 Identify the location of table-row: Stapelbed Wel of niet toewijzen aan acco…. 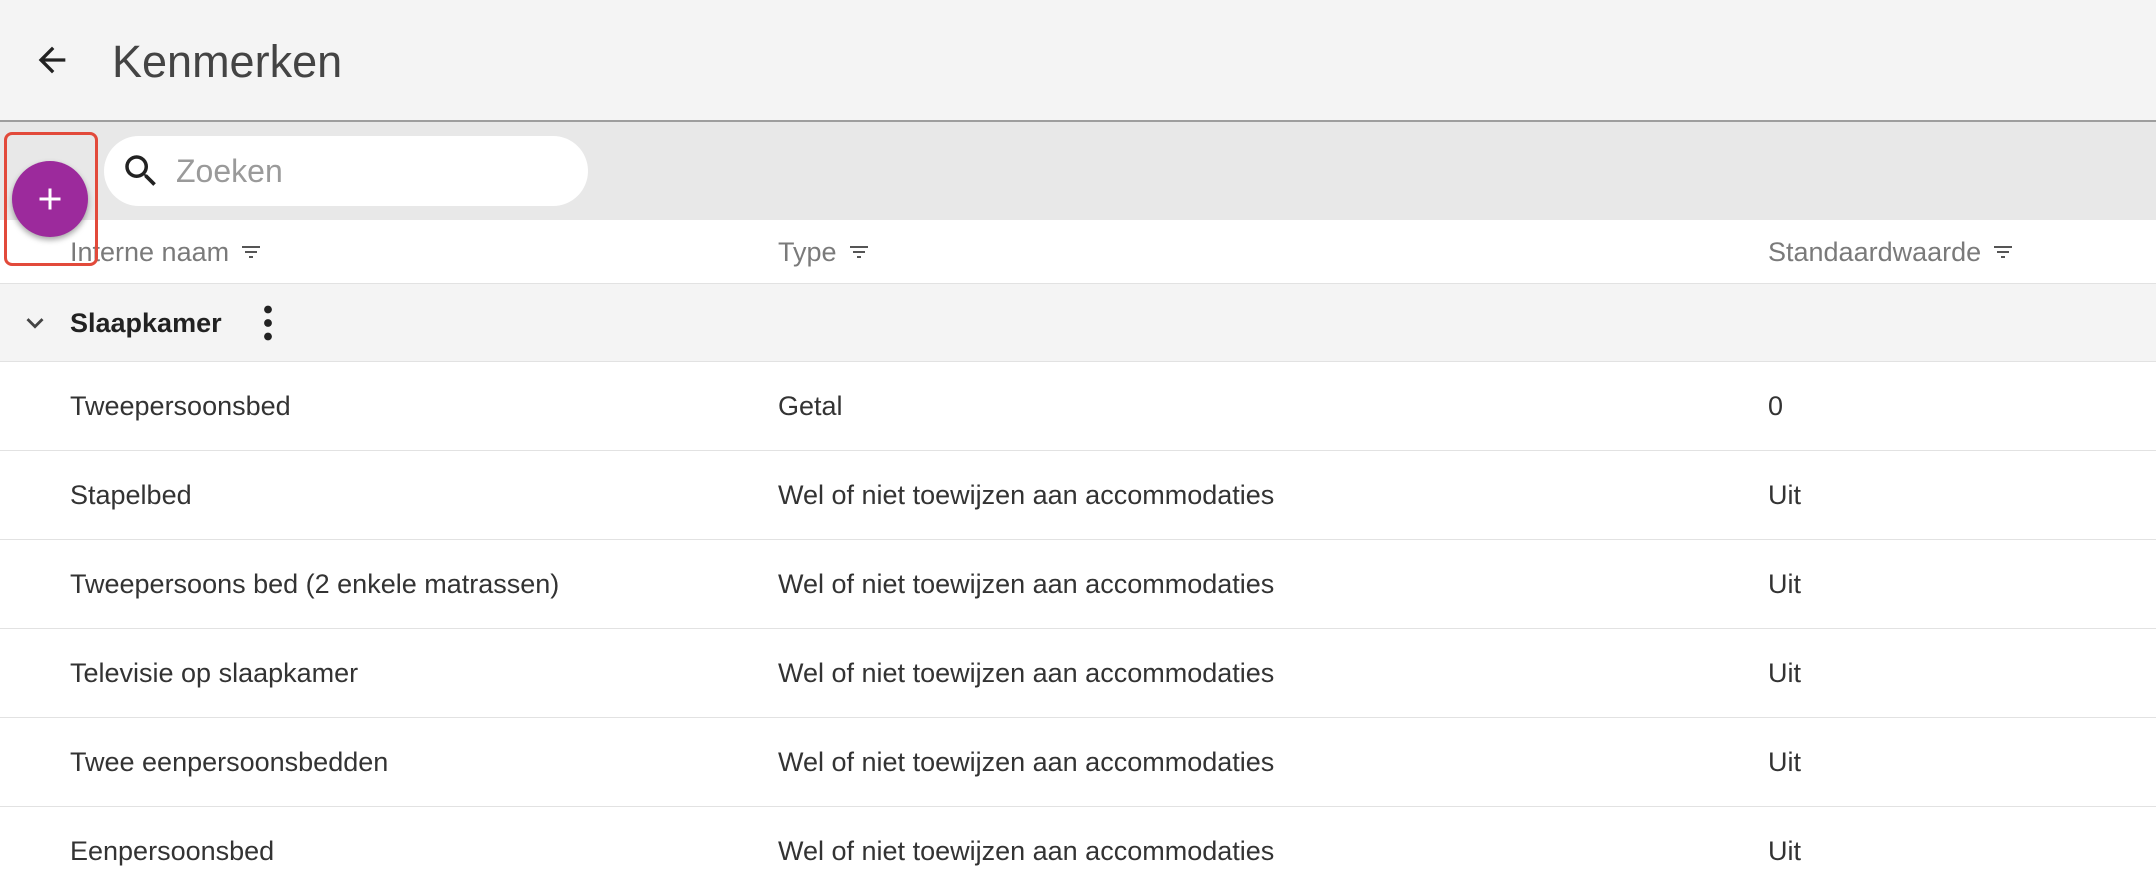
(1078, 495).